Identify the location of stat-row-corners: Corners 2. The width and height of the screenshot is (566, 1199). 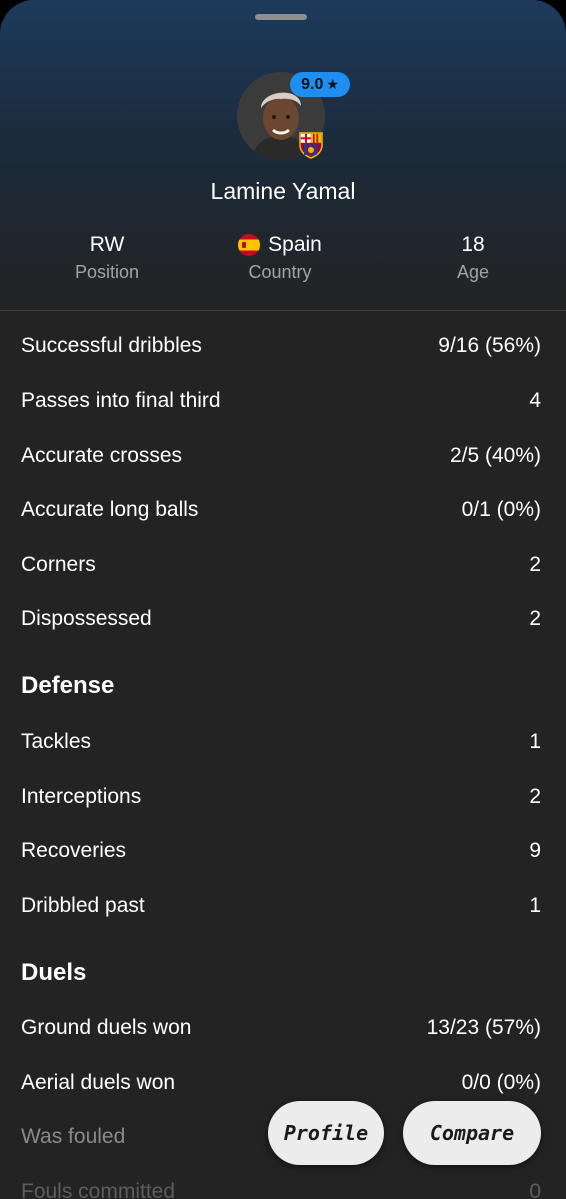
(281, 565).